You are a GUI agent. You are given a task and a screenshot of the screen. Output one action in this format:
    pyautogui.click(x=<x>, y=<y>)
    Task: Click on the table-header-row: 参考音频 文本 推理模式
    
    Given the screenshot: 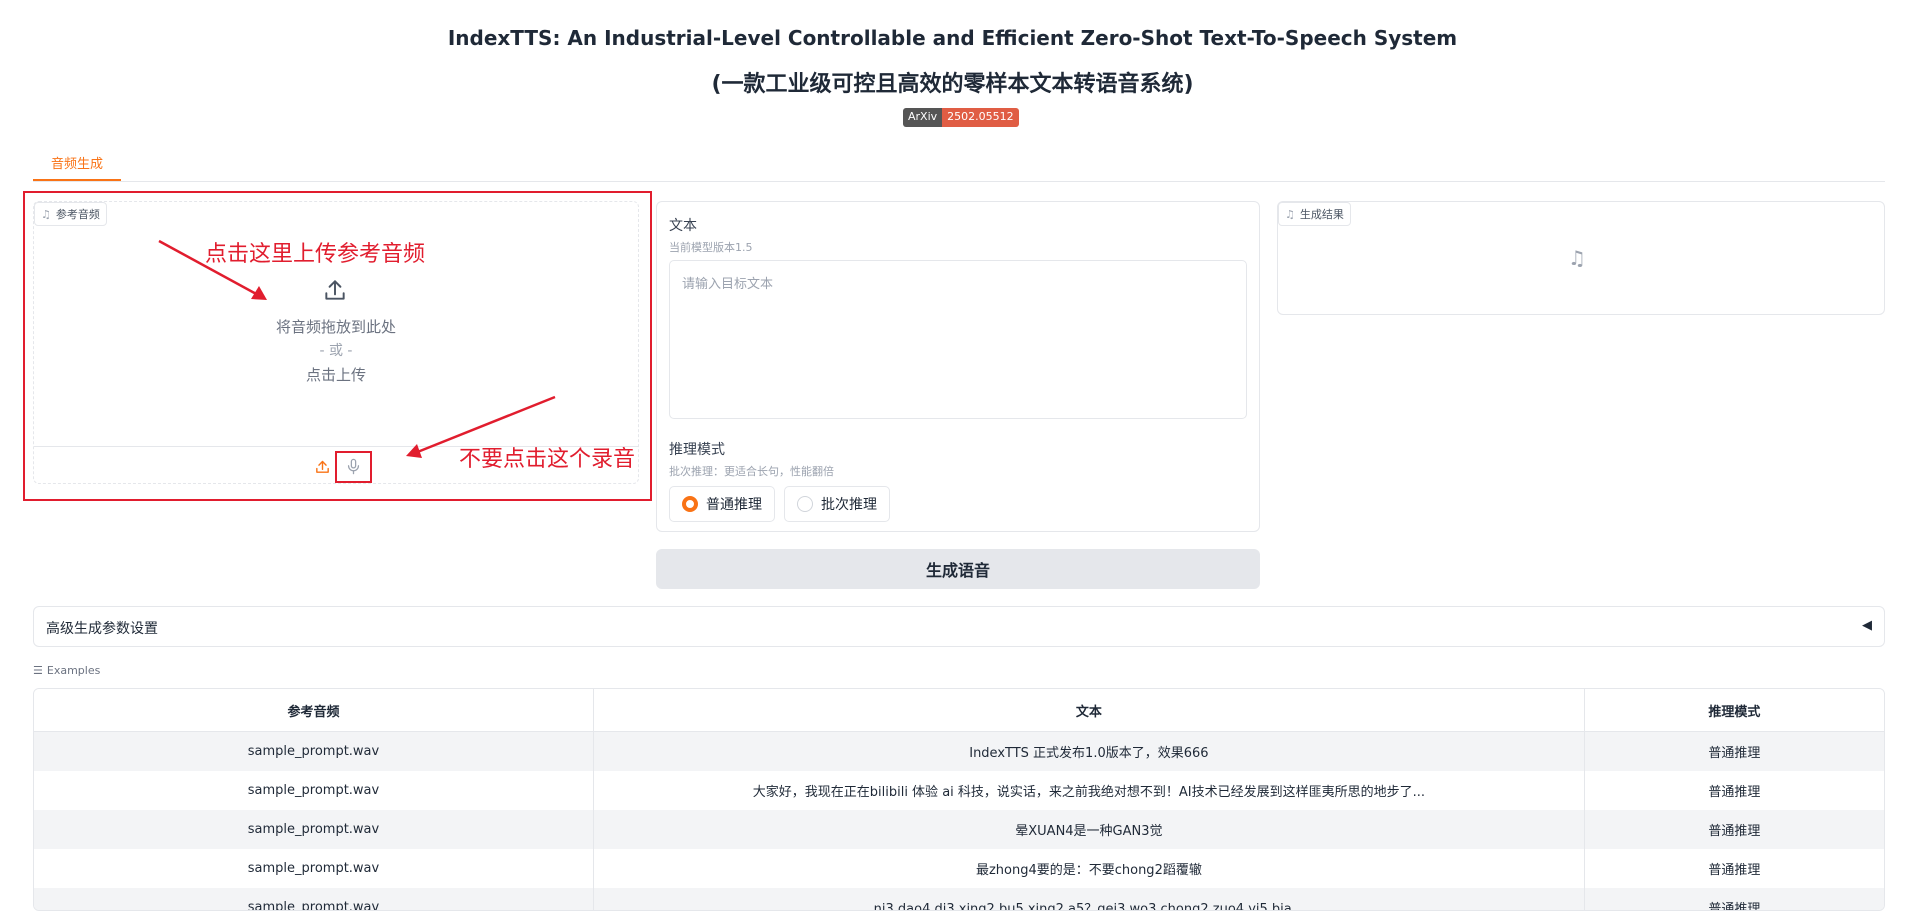 What is the action you would take?
    pyautogui.click(x=959, y=710)
    